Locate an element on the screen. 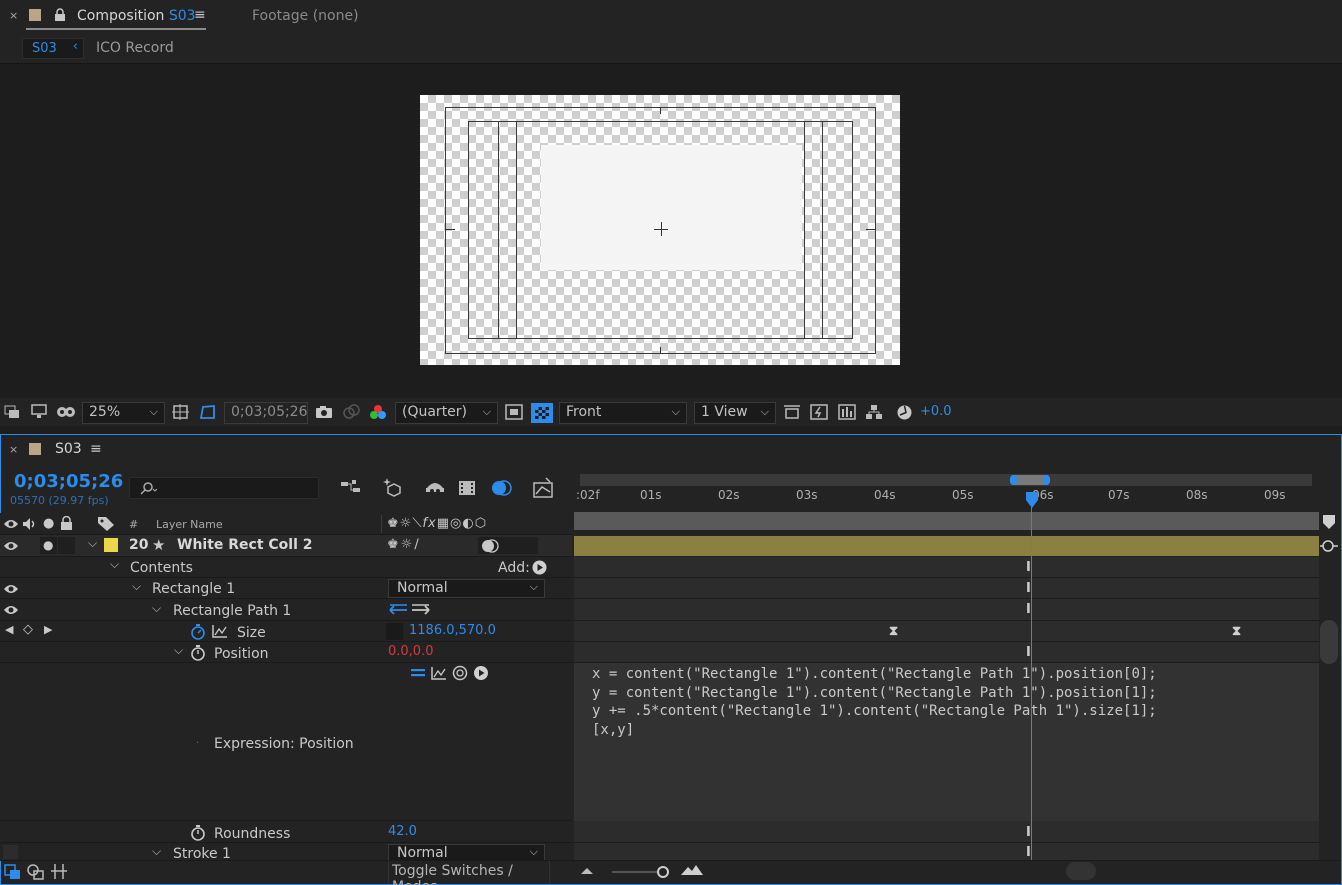  toggle-pixel-aspect-icon is located at coordinates (792, 412).